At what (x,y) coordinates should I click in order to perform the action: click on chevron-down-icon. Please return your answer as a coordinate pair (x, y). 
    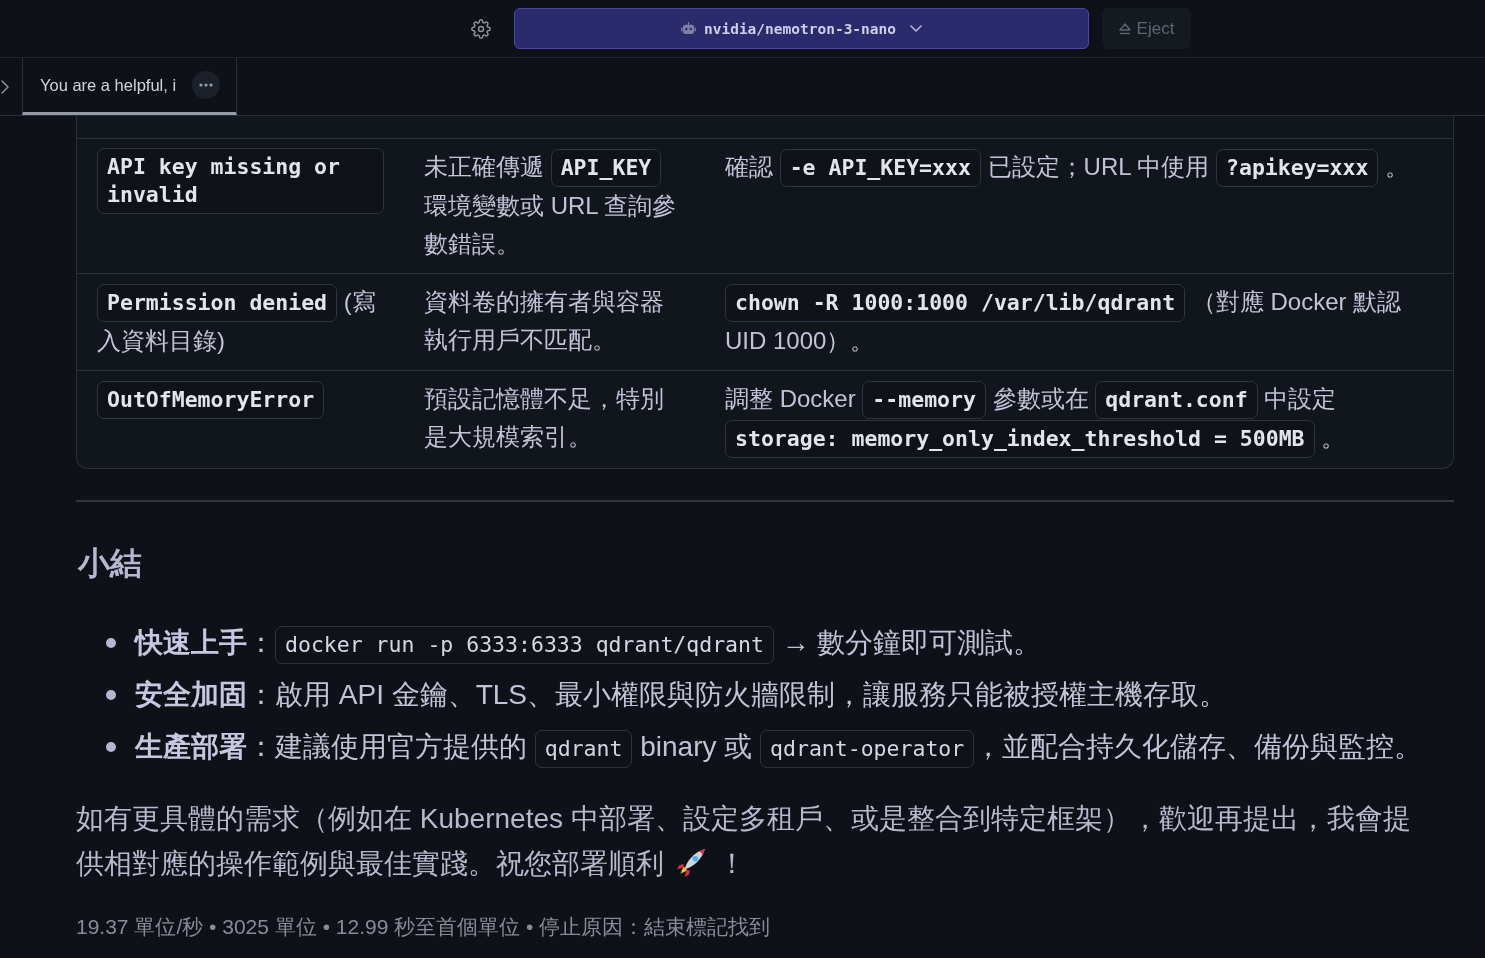
    Looking at the image, I should click on (916, 28).